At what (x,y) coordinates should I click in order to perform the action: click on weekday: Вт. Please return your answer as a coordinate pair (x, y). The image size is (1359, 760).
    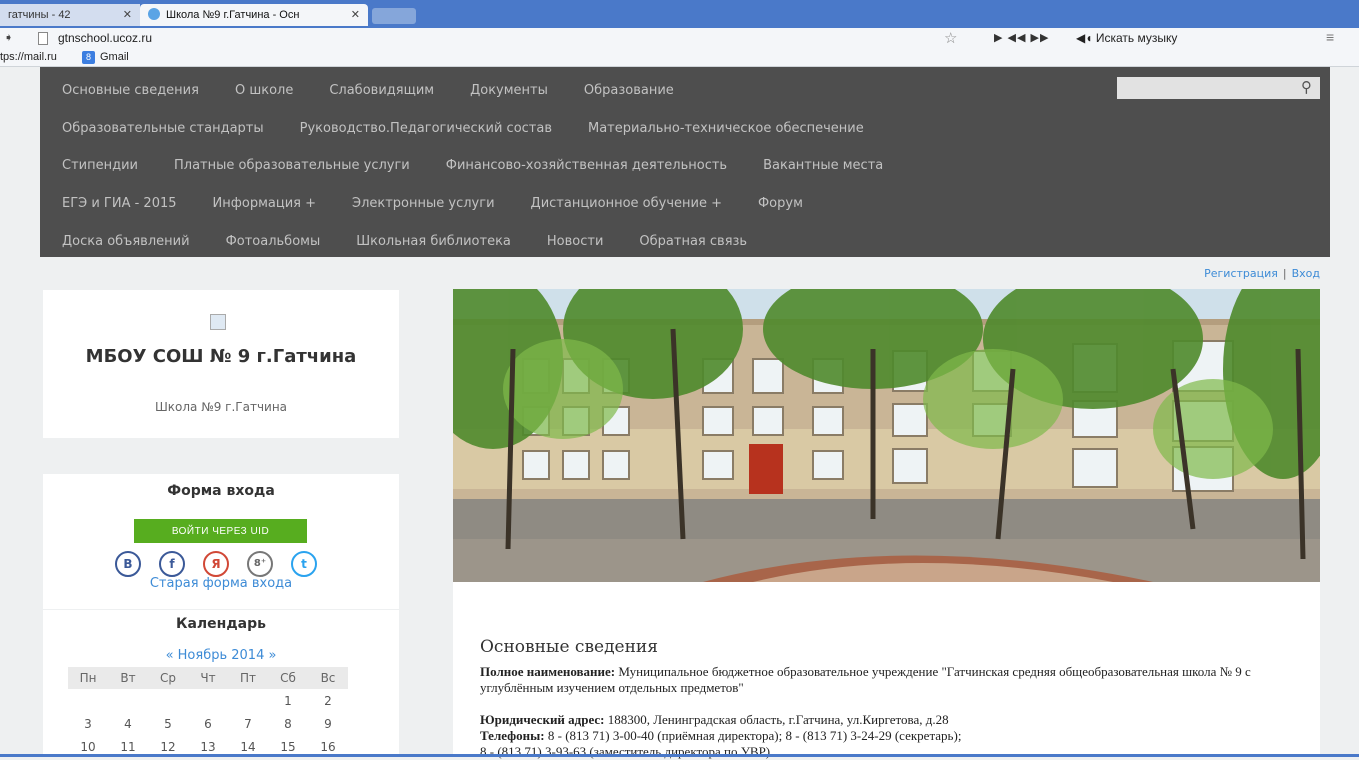
    Looking at the image, I should click on (128, 678).